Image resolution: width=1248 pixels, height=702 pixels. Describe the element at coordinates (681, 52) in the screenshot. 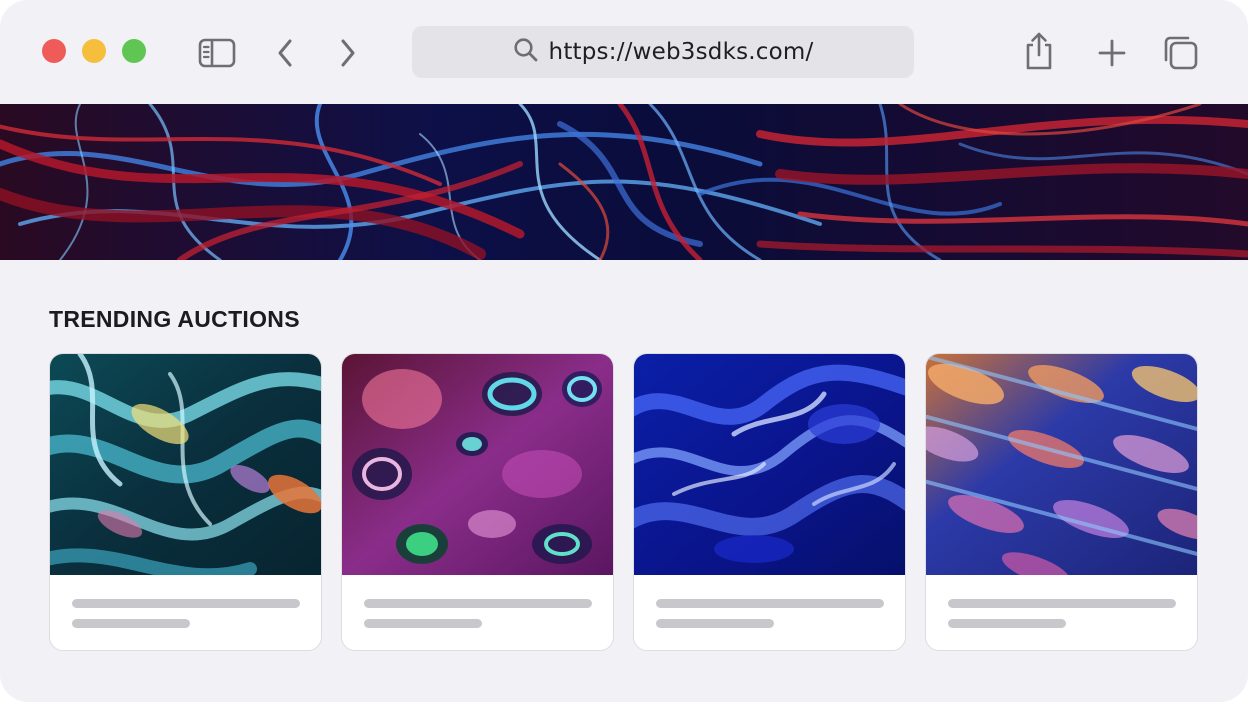

I see `url-text: https://web3sdks.com/` at that location.